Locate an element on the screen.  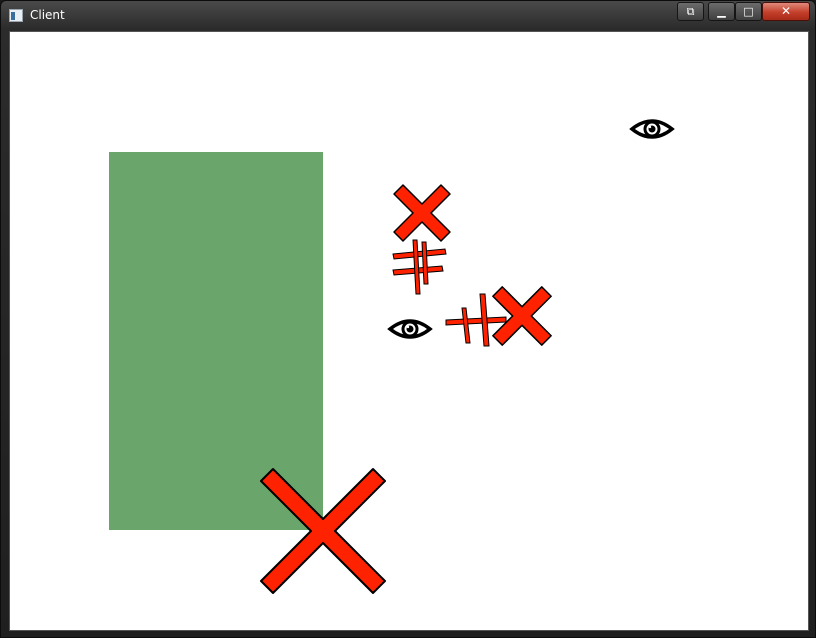
close-icon: ✕ is located at coordinates (786, 11).